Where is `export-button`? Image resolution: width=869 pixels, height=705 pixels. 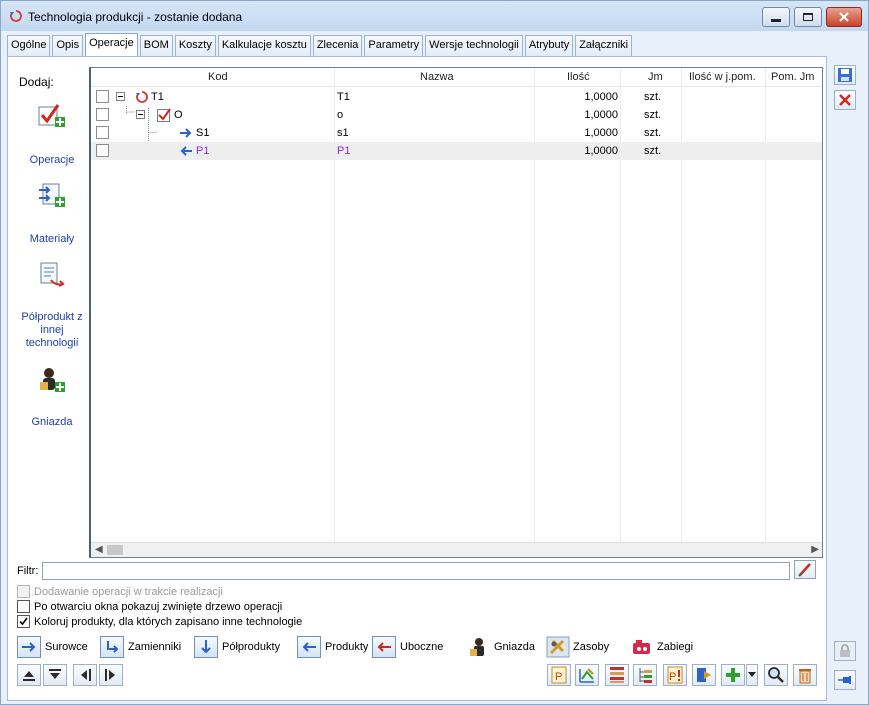 export-button is located at coordinates (704, 675).